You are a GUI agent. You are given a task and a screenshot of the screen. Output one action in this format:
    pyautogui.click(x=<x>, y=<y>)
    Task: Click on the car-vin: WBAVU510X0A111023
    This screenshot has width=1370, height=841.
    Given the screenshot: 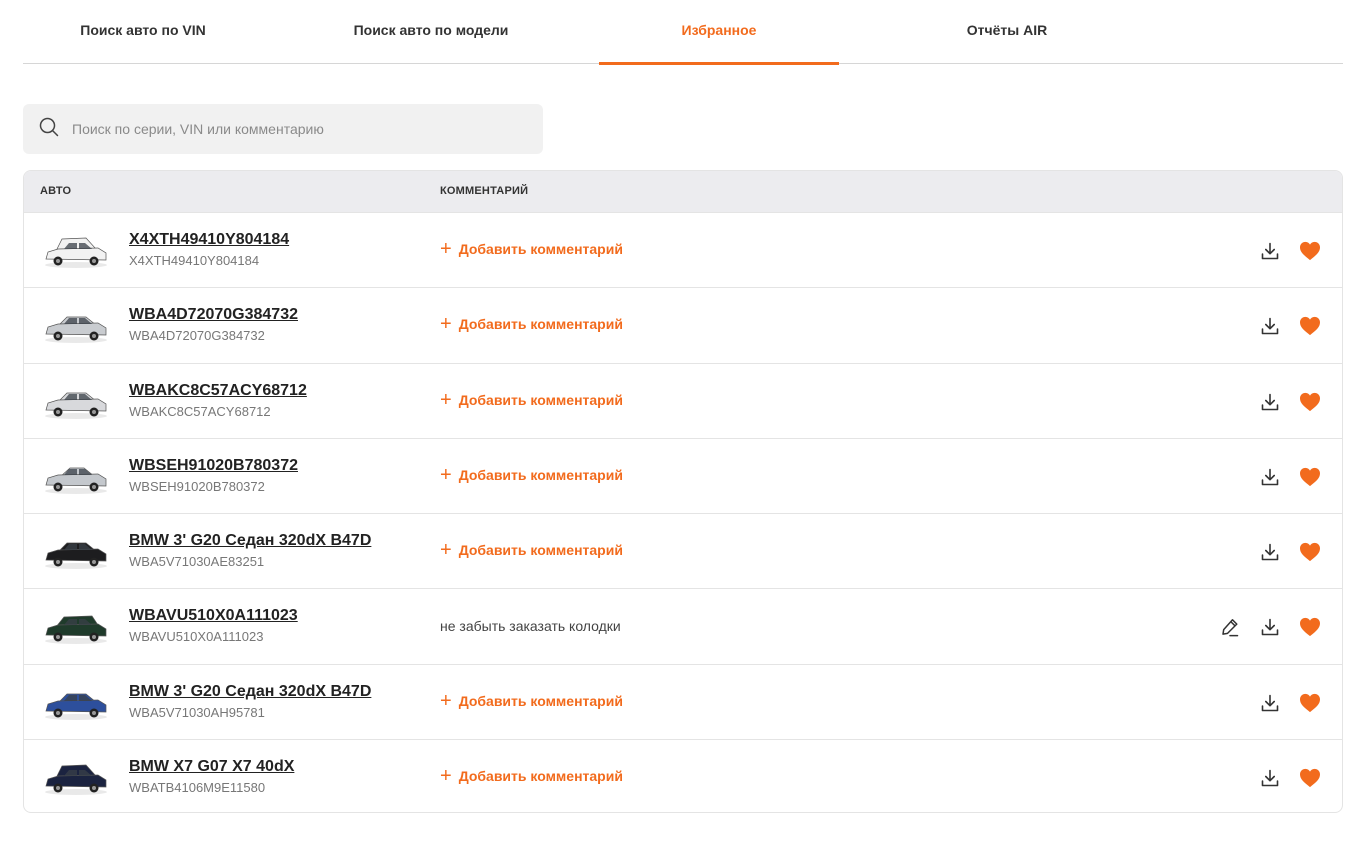 What is the action you would take?
    pyautogui.click(x=196, y=637)
    